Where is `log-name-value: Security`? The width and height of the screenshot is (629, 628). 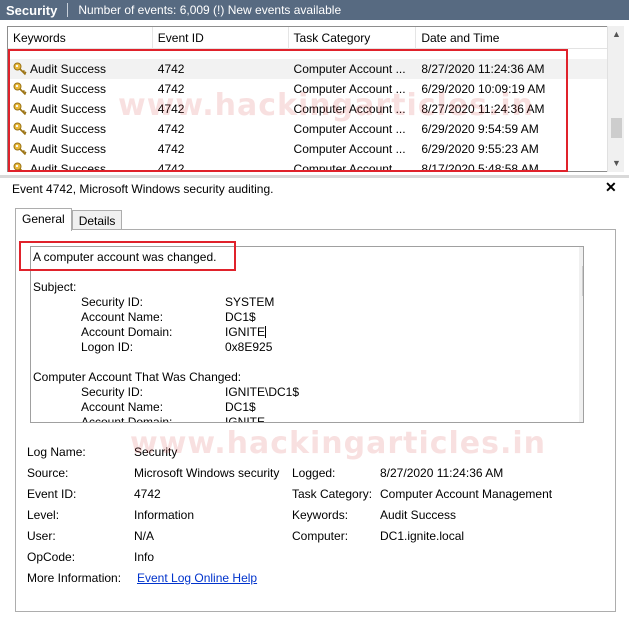 log-name-value: Security is located at coordinates (156, 452).